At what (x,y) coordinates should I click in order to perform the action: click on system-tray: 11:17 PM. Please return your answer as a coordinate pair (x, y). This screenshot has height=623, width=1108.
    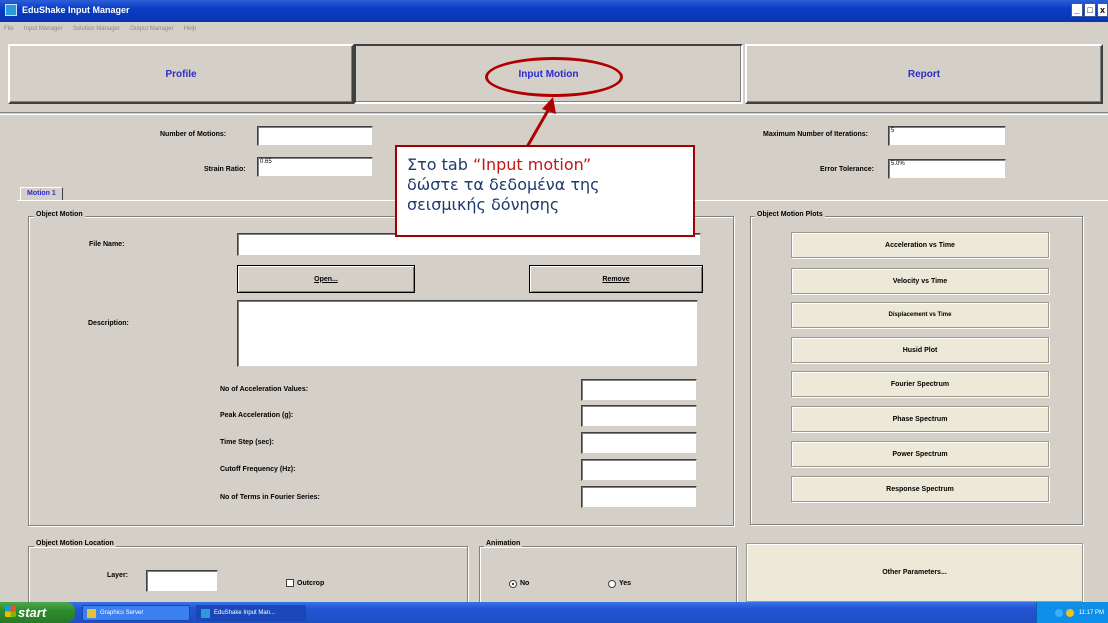
    Looking at the image, I should click on (1072, 612).